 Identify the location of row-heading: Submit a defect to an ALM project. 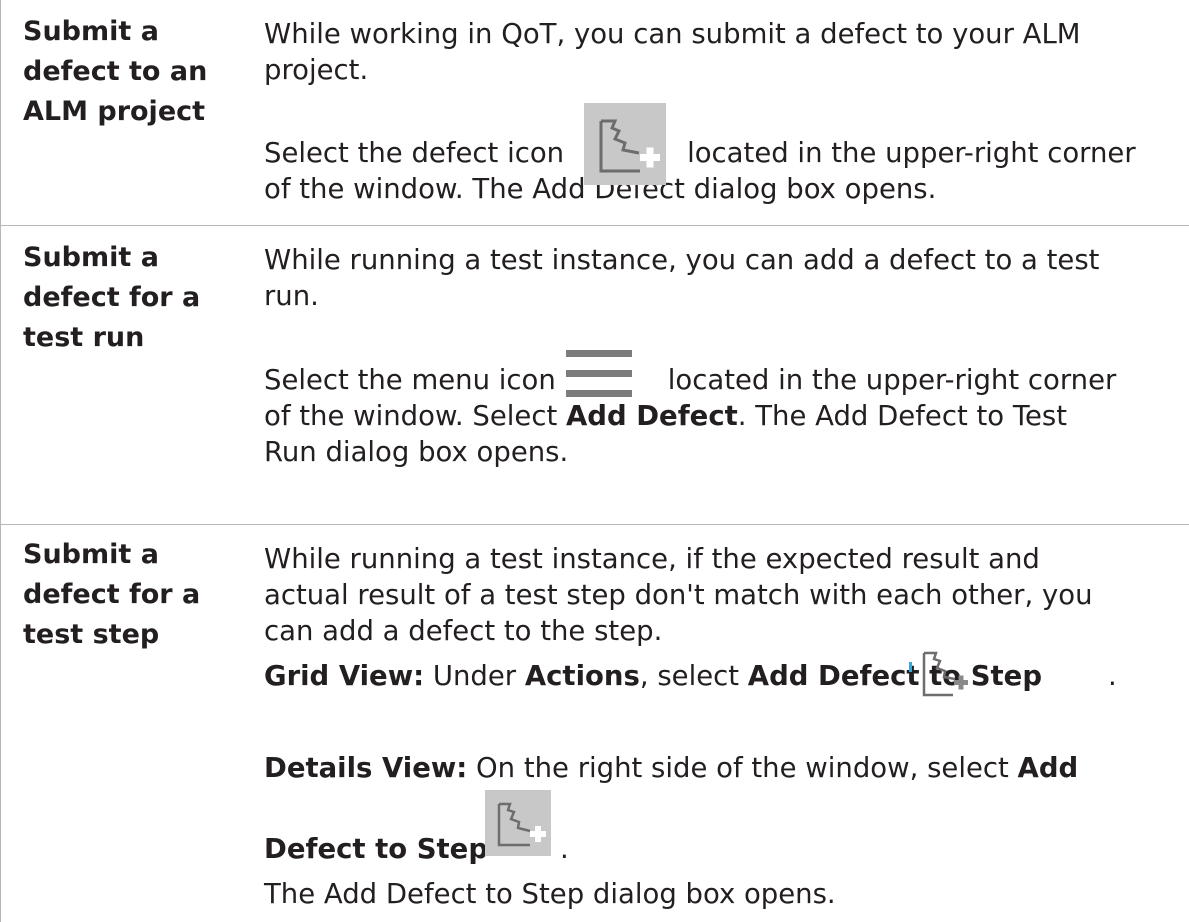
(118, 72).